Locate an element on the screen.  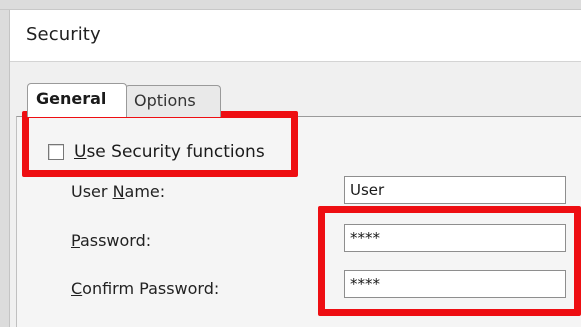
password-label: Password: is located at coordinates (111, 240).